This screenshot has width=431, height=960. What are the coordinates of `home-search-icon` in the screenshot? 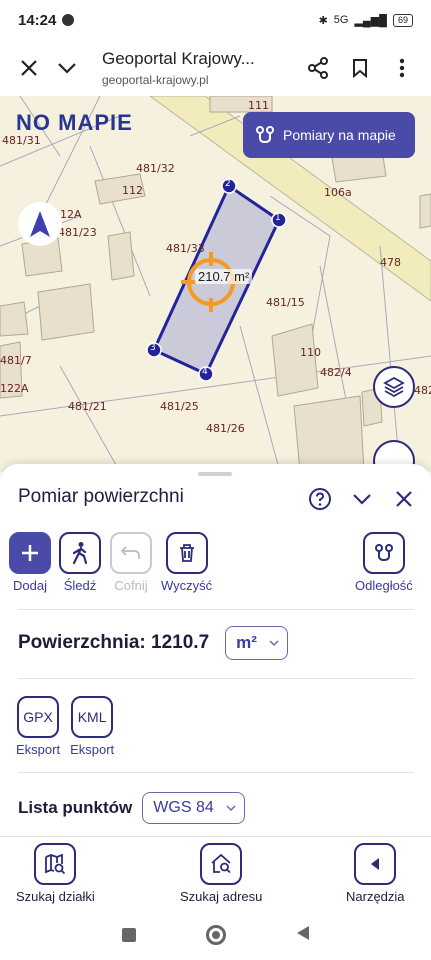 It's located at (221, 864).